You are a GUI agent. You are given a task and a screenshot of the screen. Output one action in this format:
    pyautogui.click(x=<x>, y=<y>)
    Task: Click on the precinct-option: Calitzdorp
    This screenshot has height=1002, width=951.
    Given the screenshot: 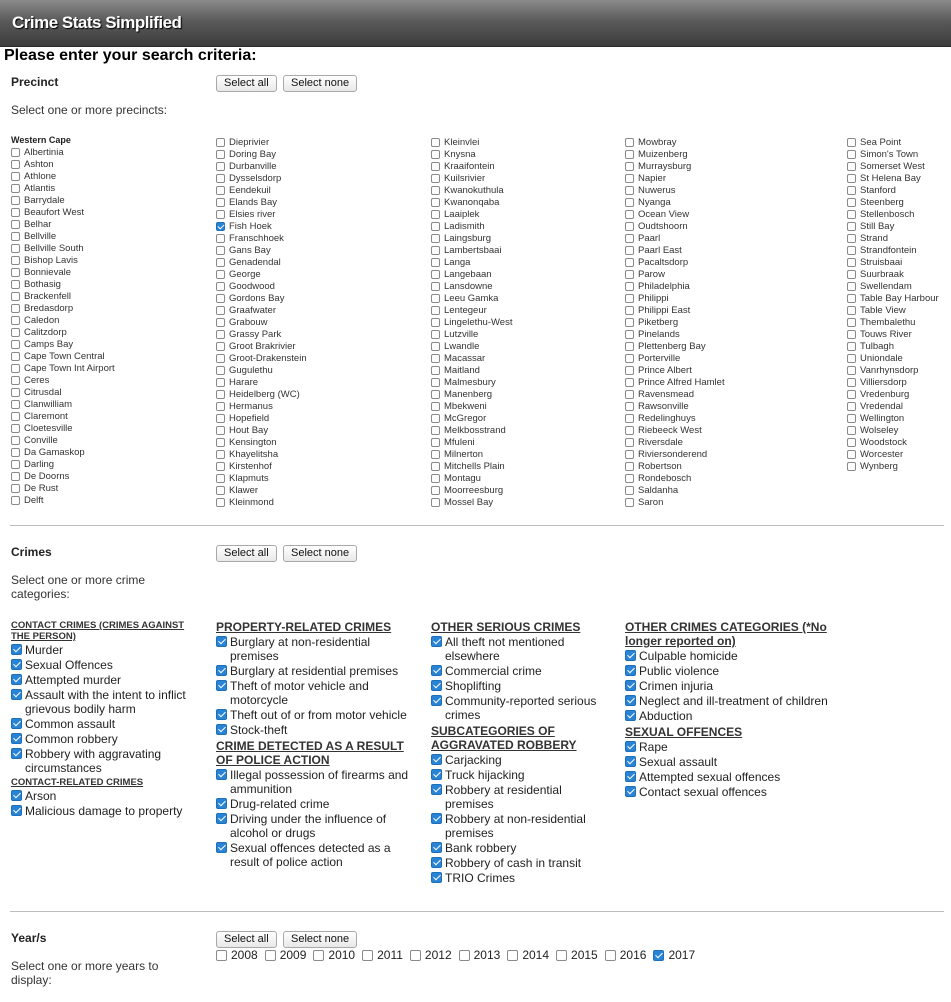 What is the action you would take?
    pyautogui.click(x=63, y=332)
    